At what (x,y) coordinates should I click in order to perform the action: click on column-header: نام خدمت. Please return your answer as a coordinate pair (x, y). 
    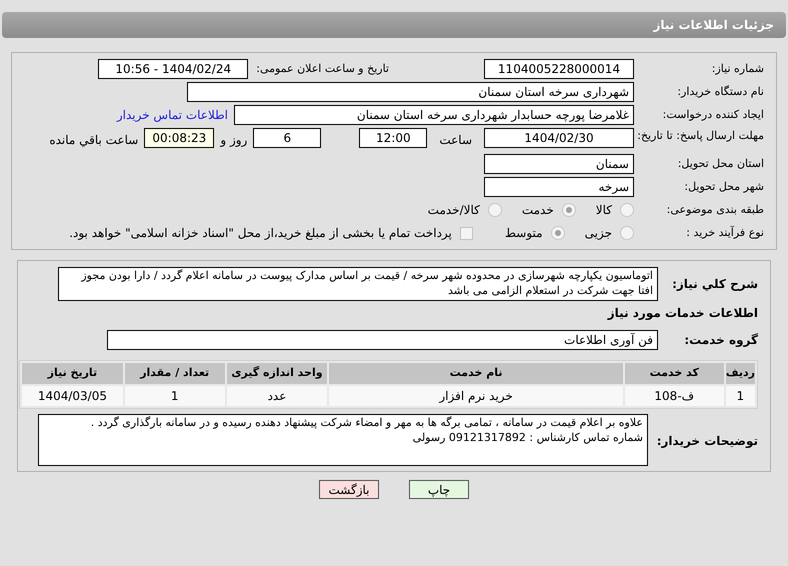
    Looking at the image, I should click on (476, 373).